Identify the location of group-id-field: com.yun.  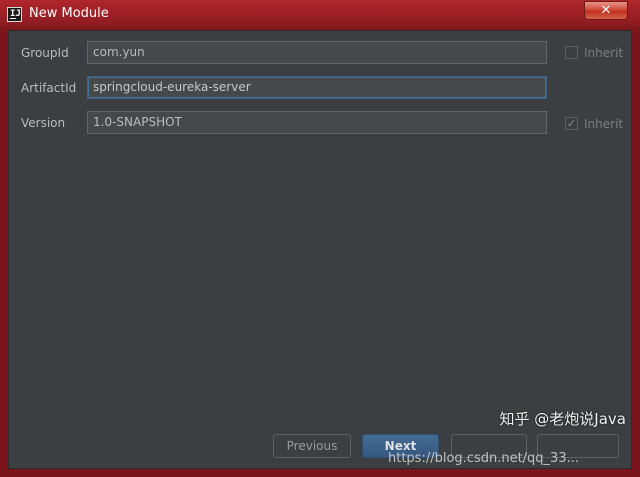
(317, 52).